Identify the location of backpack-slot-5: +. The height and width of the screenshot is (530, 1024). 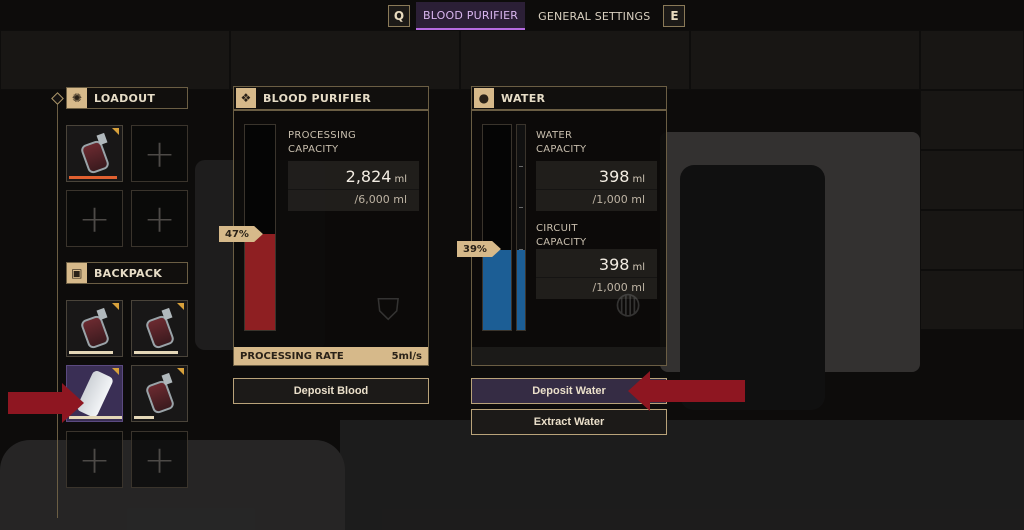
(94, 459).